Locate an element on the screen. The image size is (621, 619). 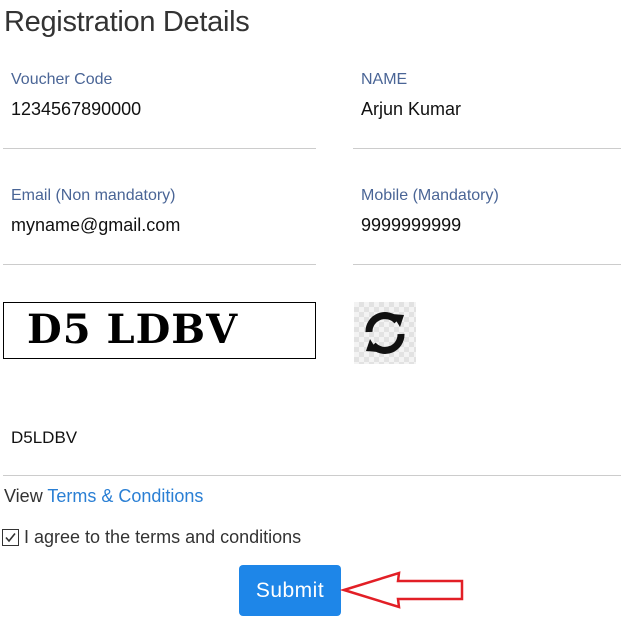
mobile-input: 9999999999 is located at coordinates (411, 225).